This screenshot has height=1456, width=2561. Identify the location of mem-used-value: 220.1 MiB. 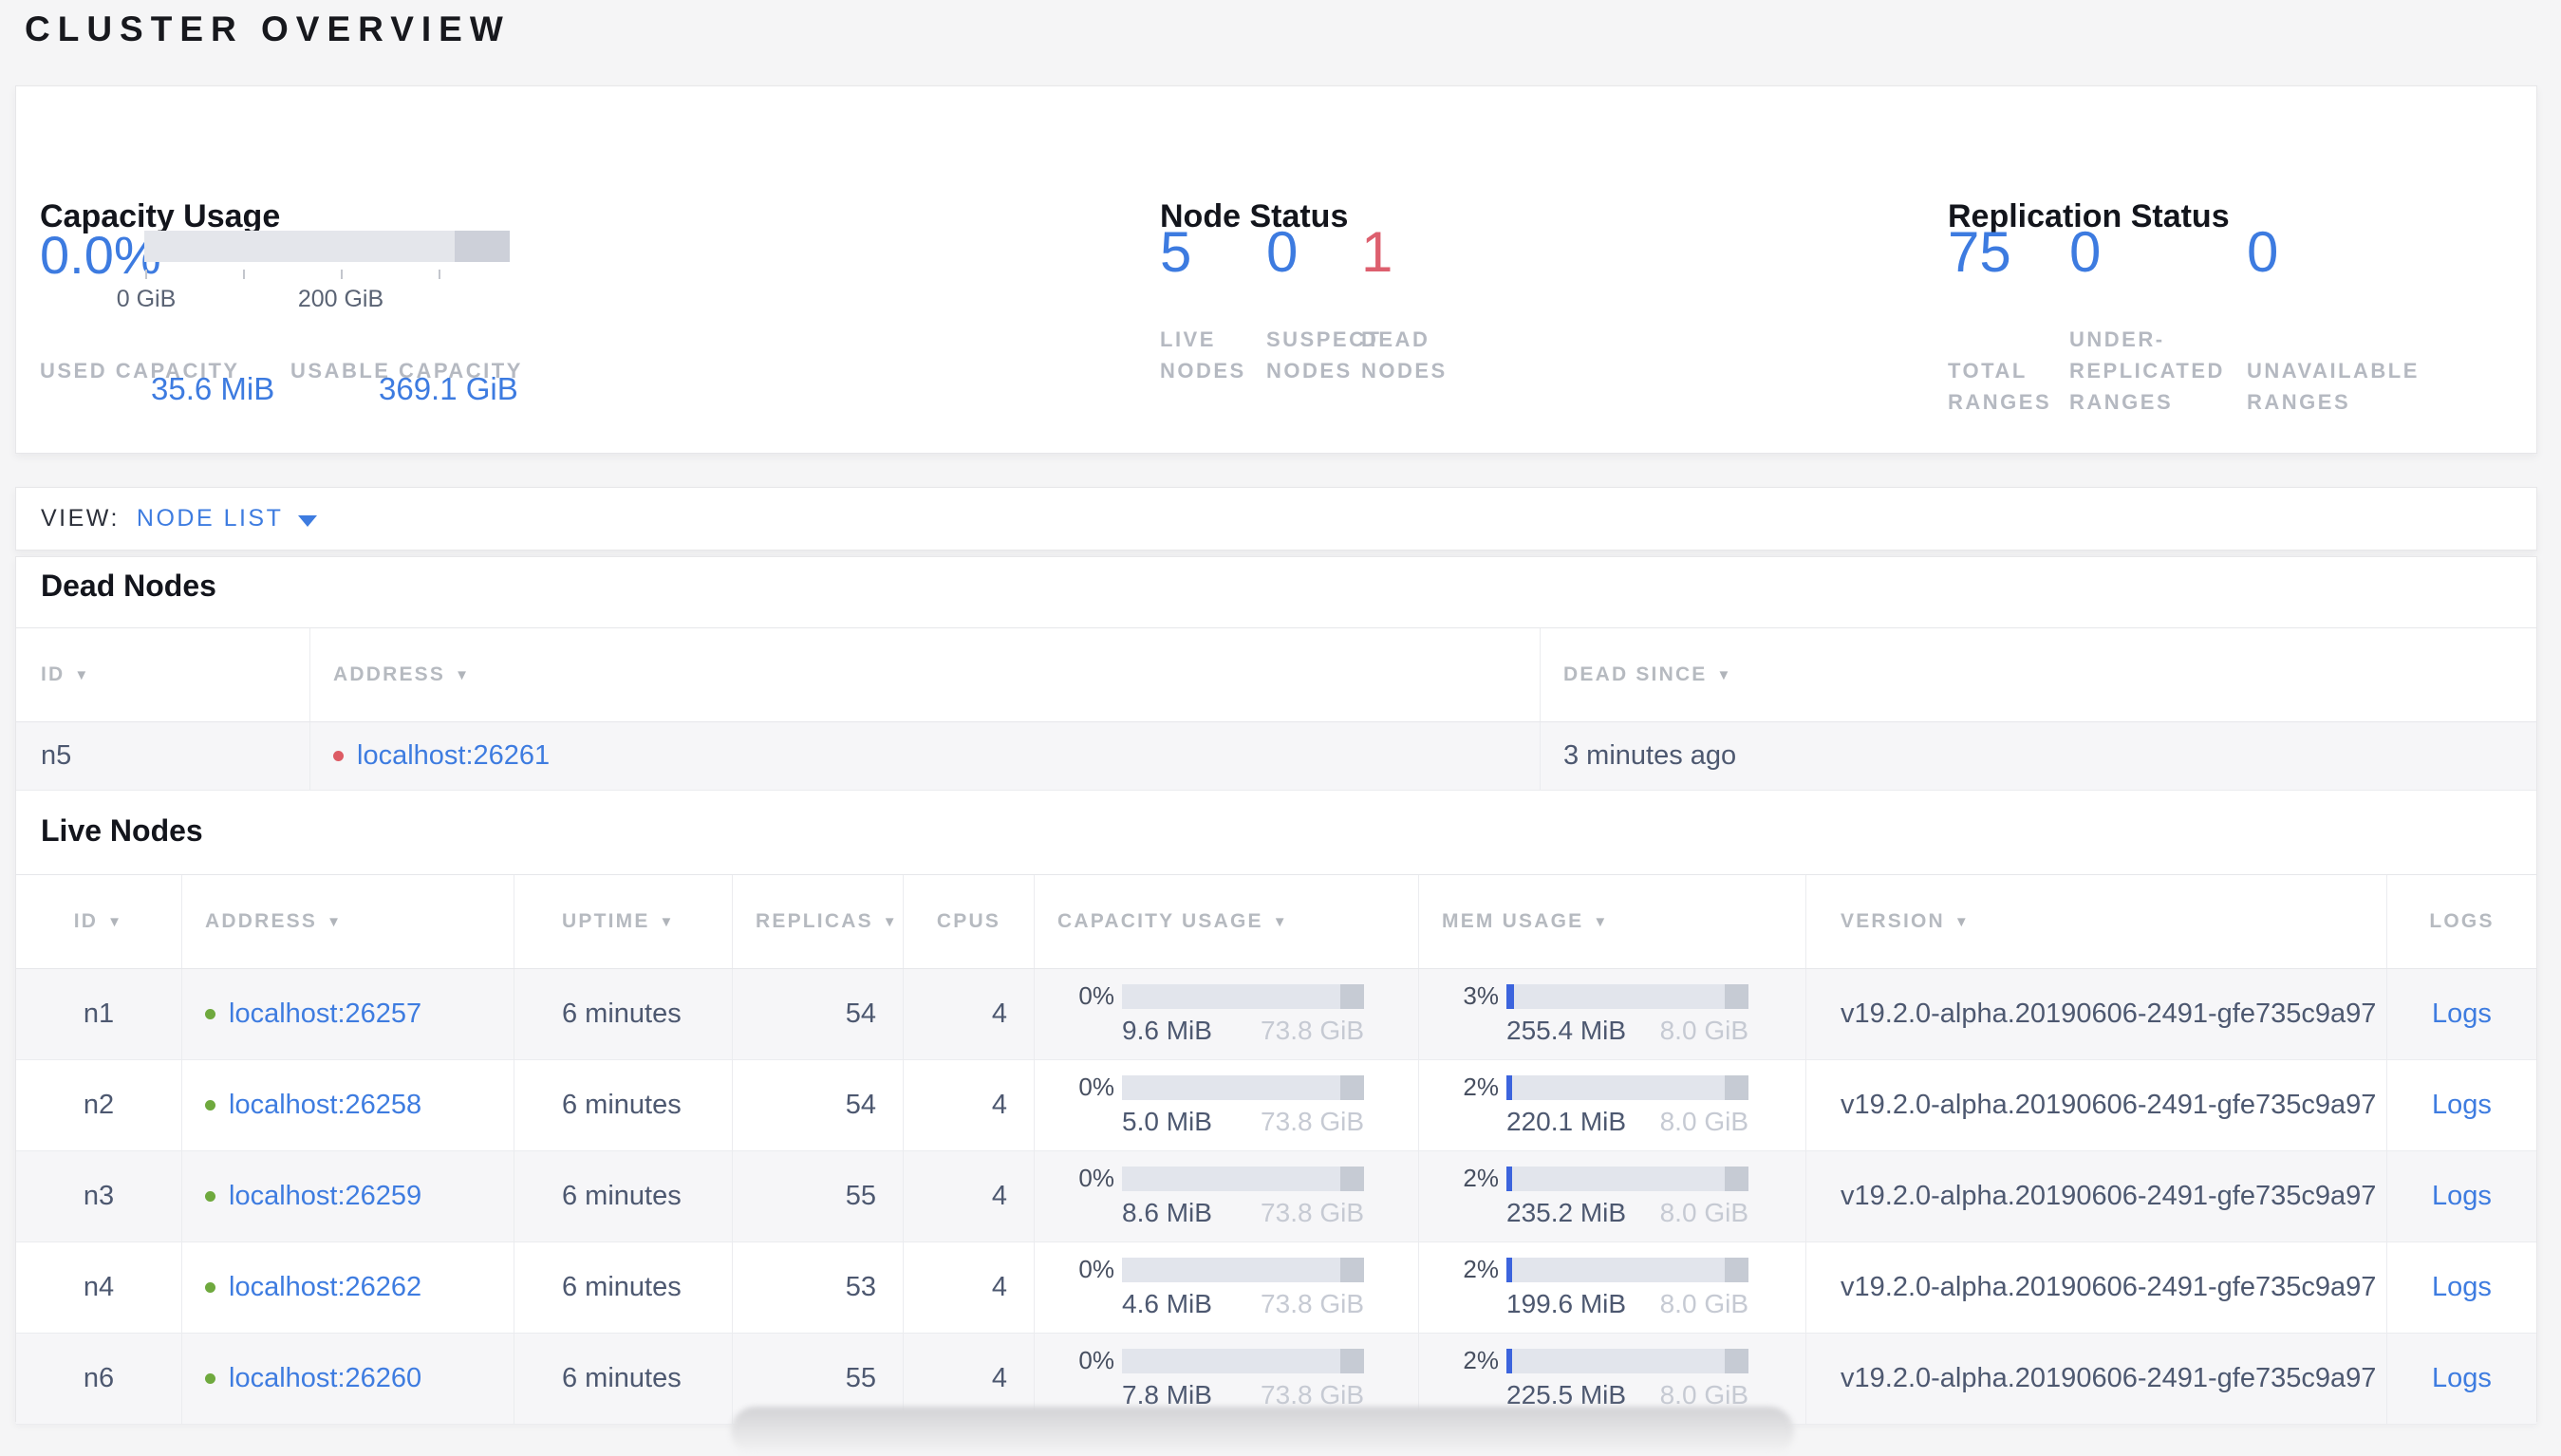
(1566, 1121).